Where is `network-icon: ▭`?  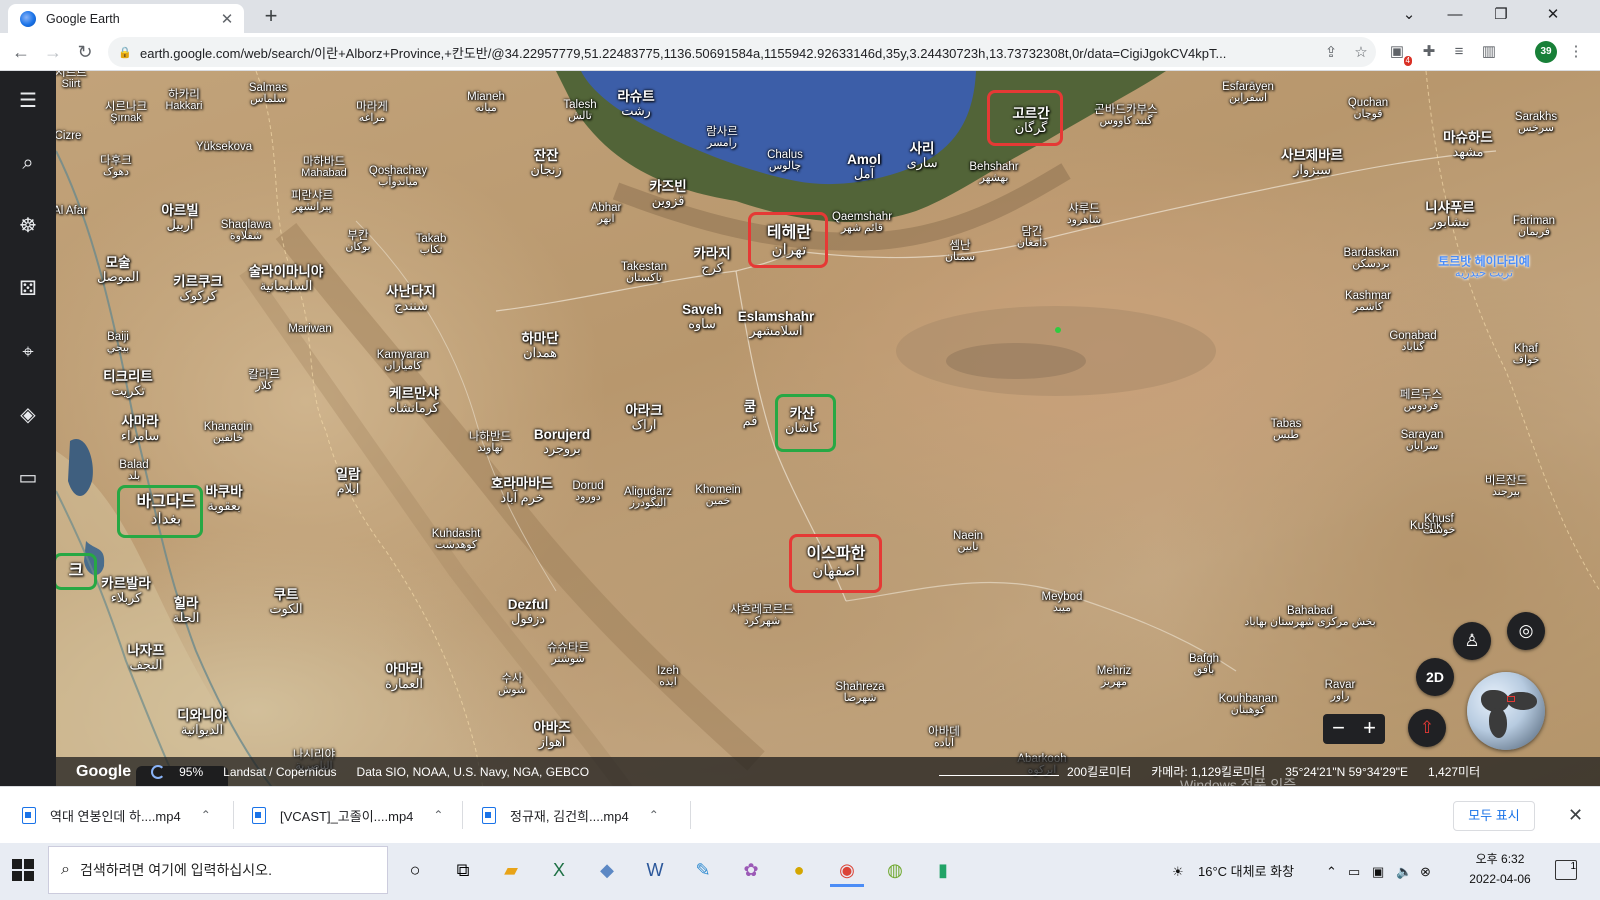 network-icon: ▭ is located at coordinates (1354, 871).